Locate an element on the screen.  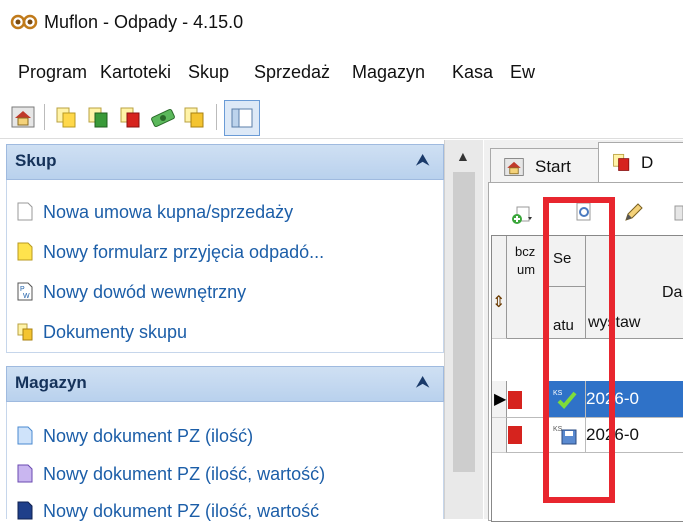
section-title: Skup is located at coordinates (36, 160).